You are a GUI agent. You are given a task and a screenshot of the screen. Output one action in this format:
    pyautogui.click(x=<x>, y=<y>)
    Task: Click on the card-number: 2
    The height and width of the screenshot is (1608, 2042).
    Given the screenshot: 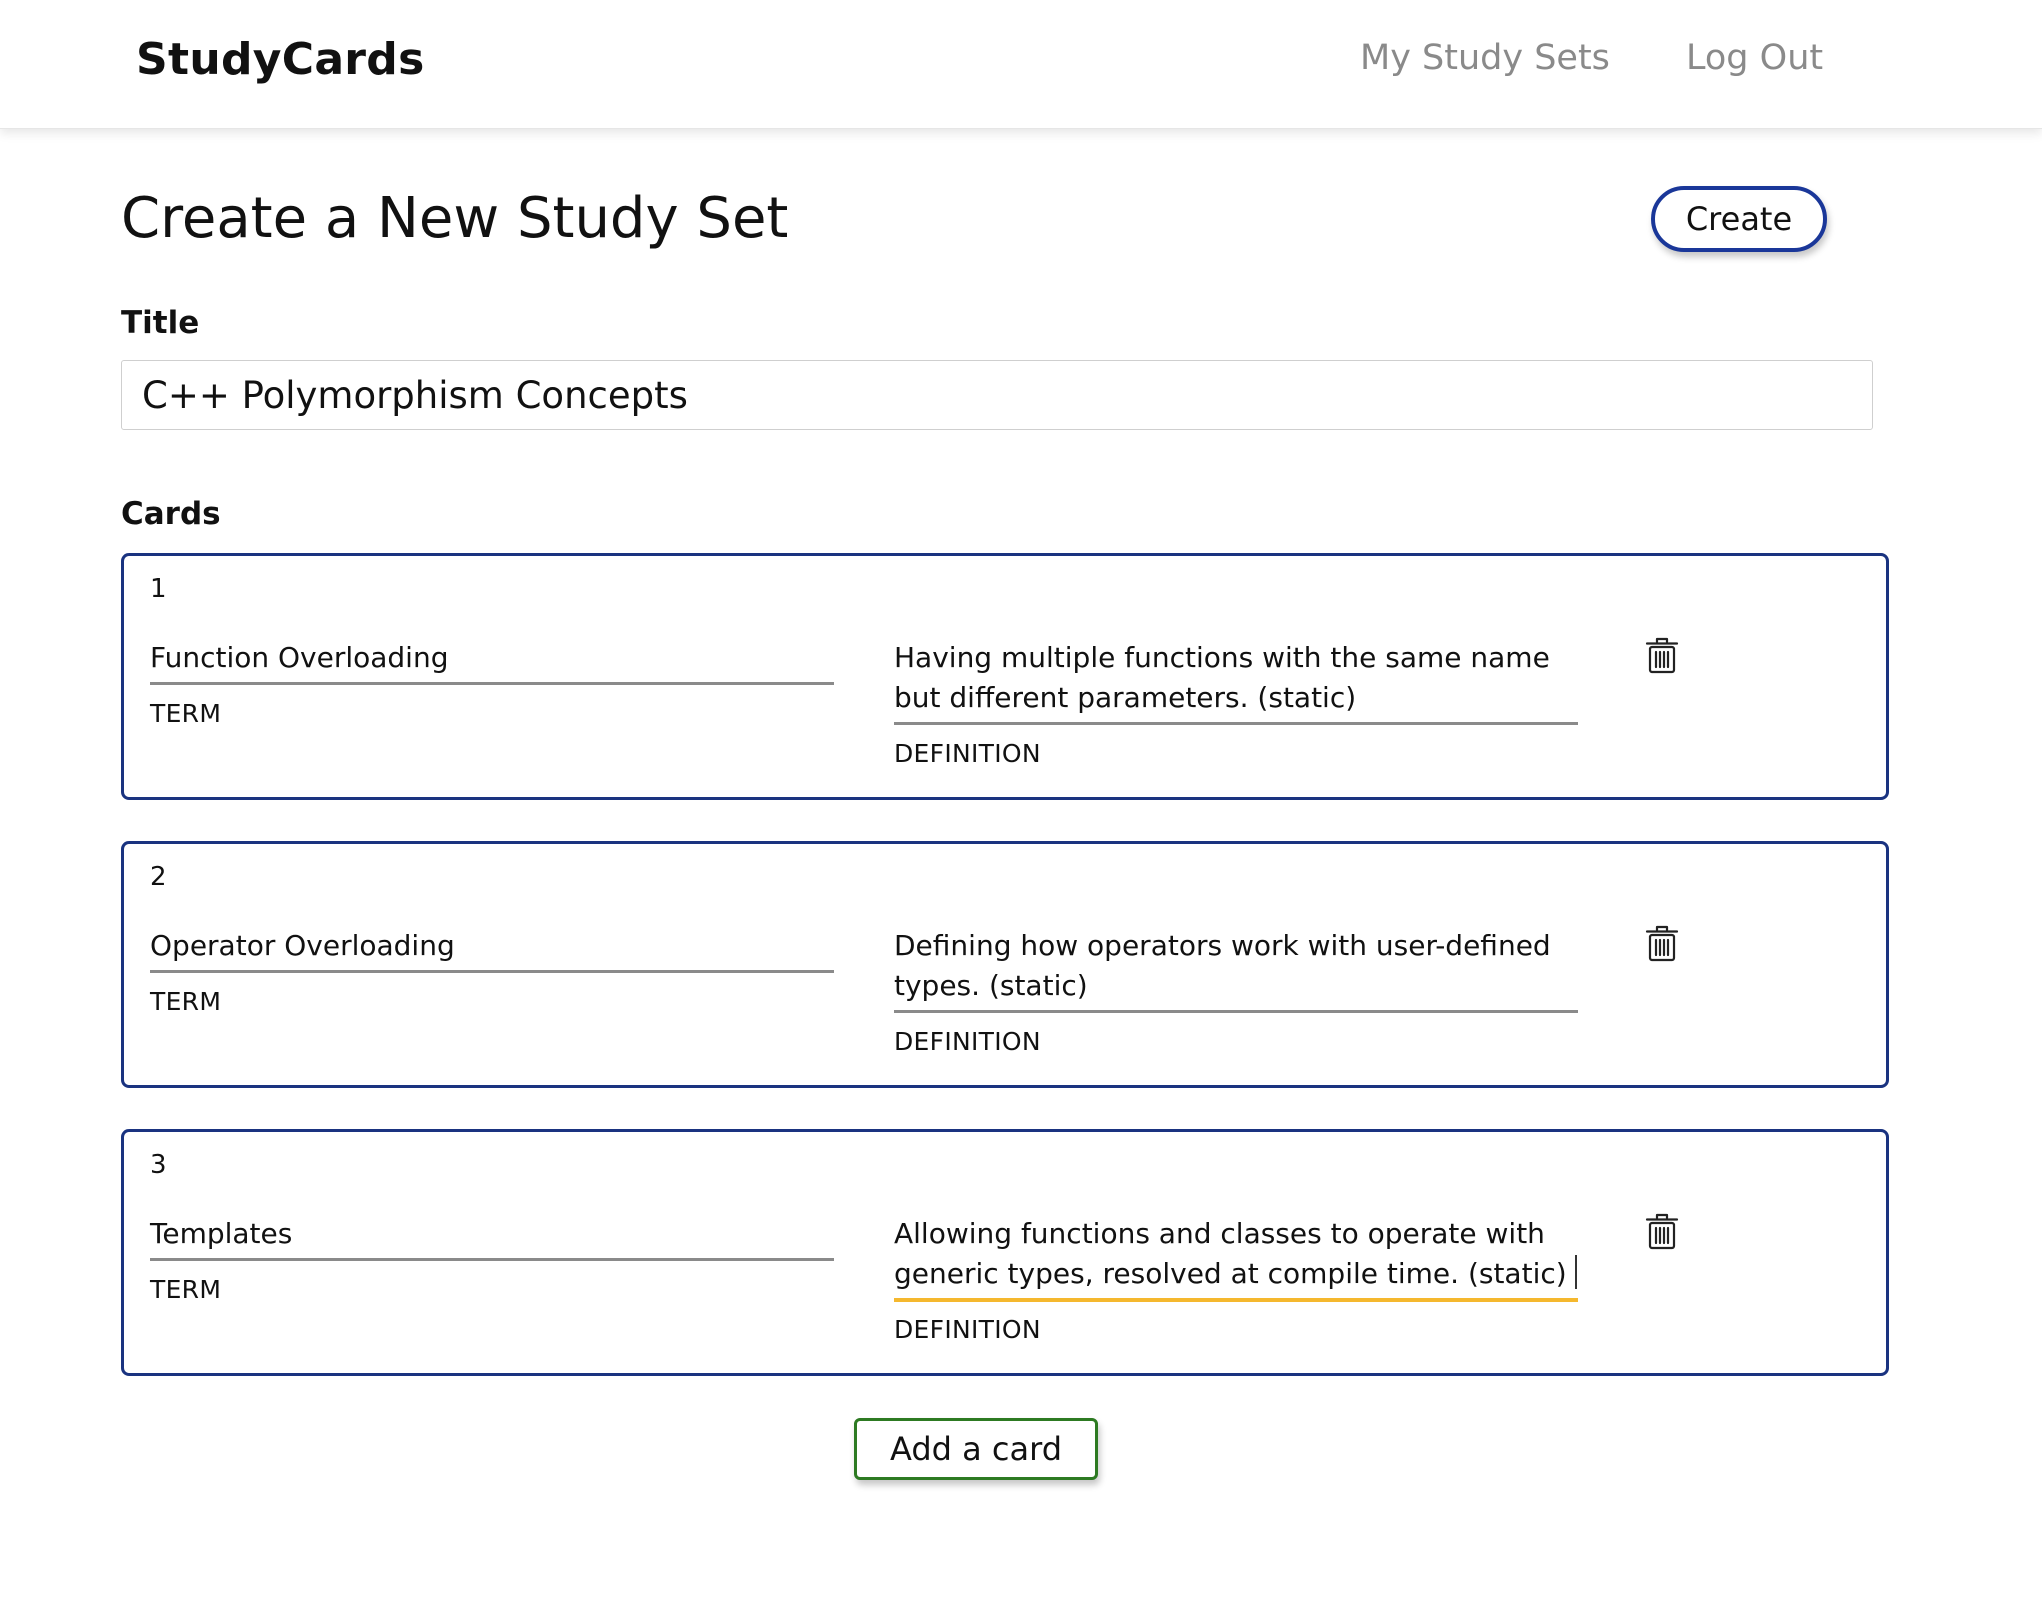 What is the action you would take?
    pyautogui.click(x=158, y=877)
    